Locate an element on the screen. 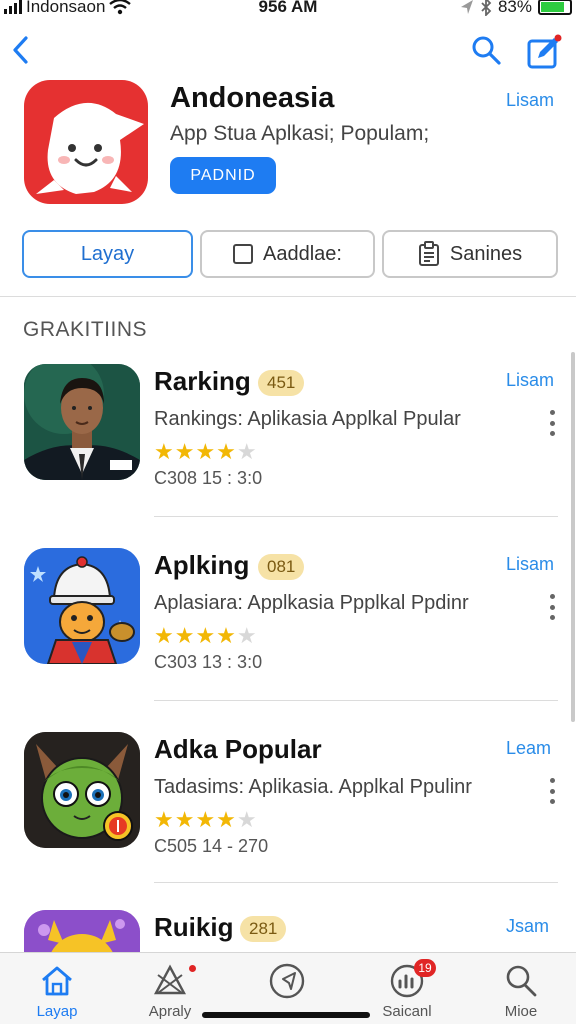  rank-badge: 281 is located at coordinates (263, 929).